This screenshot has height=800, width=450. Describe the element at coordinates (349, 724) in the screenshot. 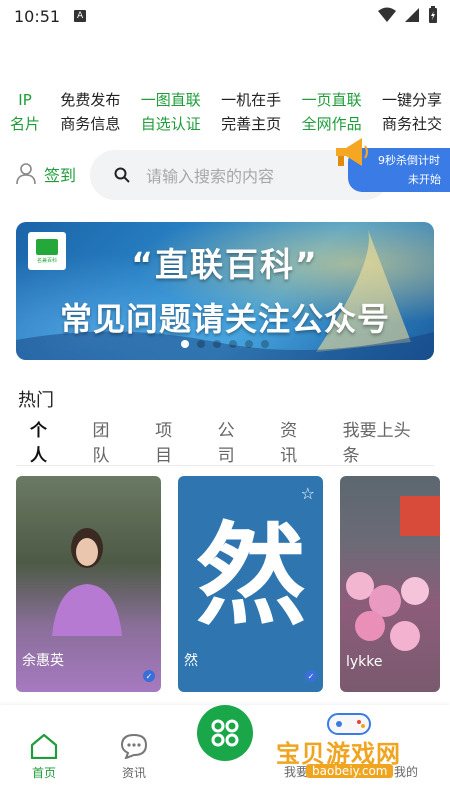

I see `gamepad-icon` at that location.